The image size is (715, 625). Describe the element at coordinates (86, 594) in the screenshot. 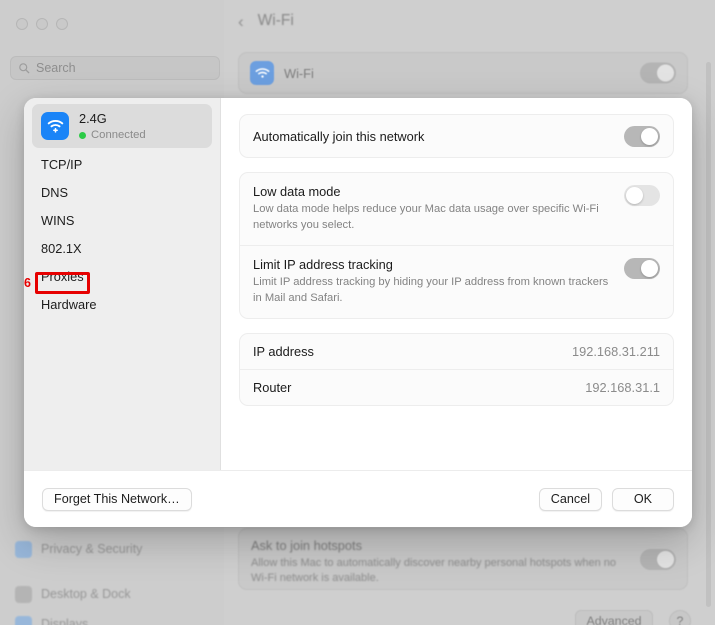

I see `sidebar-item-label: Desktop & Dock` at that location.